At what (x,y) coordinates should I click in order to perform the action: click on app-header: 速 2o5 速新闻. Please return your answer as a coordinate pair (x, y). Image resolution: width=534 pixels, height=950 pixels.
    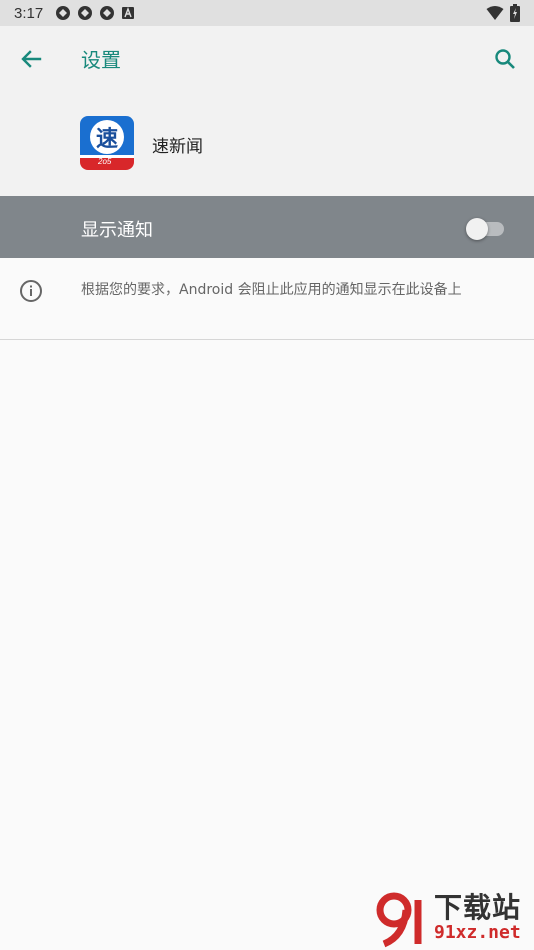
    Looking at the image, I should click on (267, 143).